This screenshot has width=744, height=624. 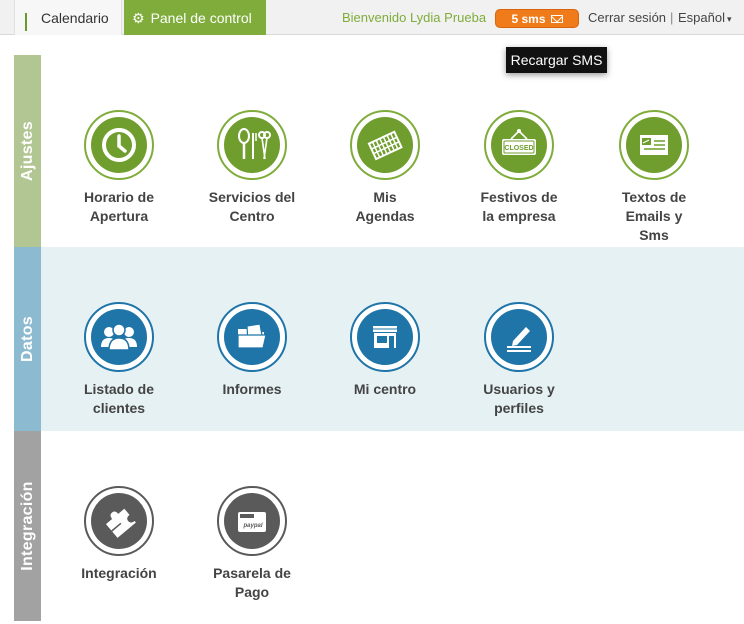 I want to click on tab-calendar: Calendario, so click(x=68, y=17).